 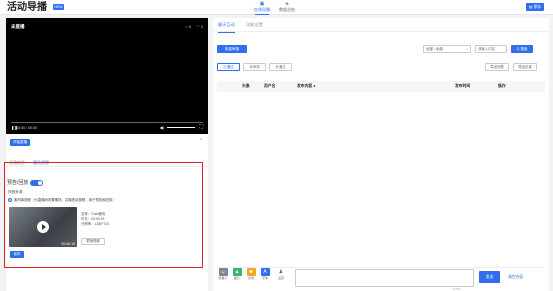 I want to click on live-status: 未直播, so click(x=18, y=26).